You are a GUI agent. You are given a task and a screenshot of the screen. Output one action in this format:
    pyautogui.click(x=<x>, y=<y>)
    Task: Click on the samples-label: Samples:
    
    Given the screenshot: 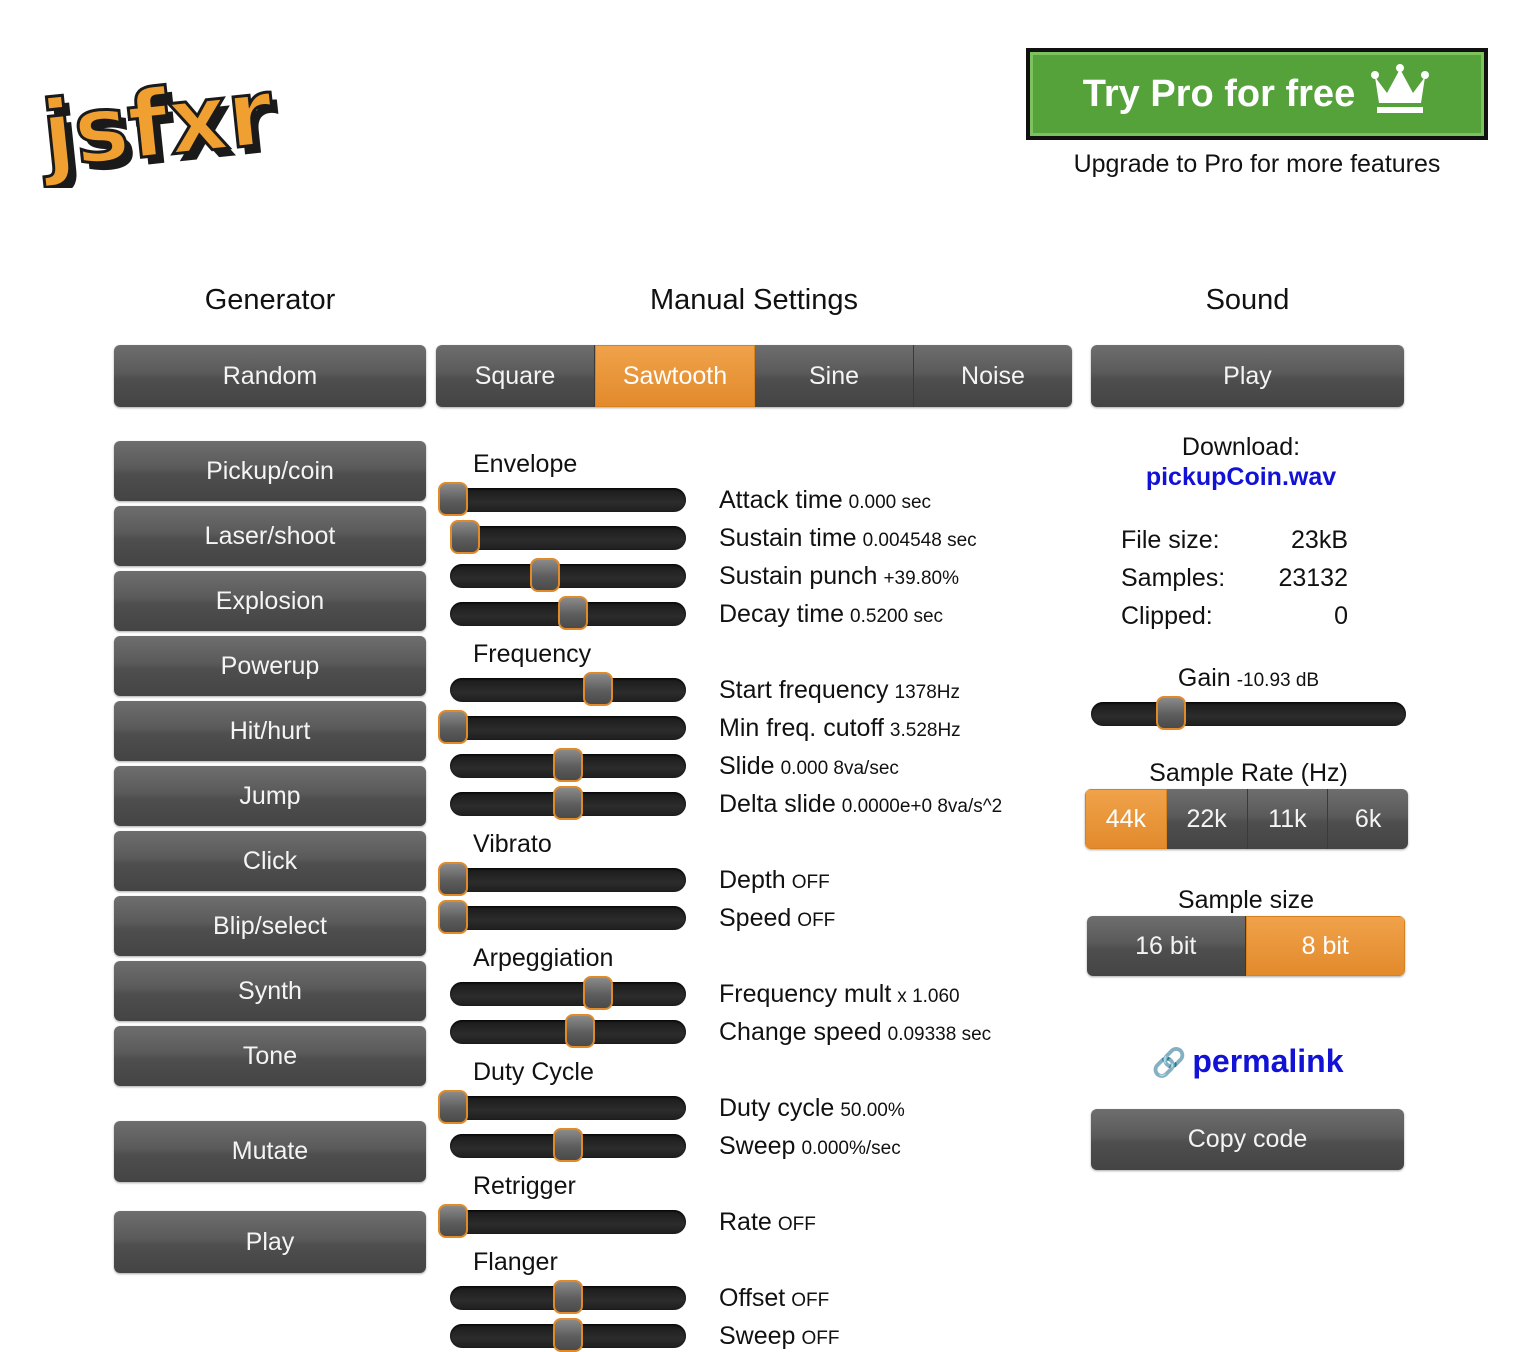 What is the action you would take?
    pyautogui.click(x=1173, y=578)
    